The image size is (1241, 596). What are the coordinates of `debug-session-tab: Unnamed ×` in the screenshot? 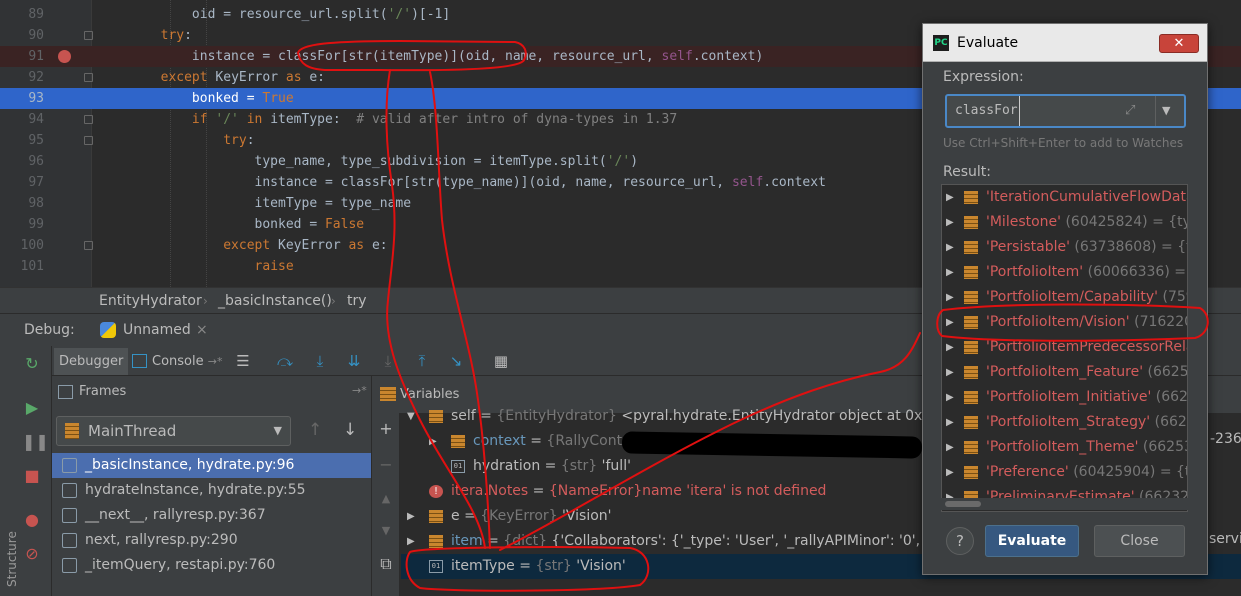 It's located at (157, 330).